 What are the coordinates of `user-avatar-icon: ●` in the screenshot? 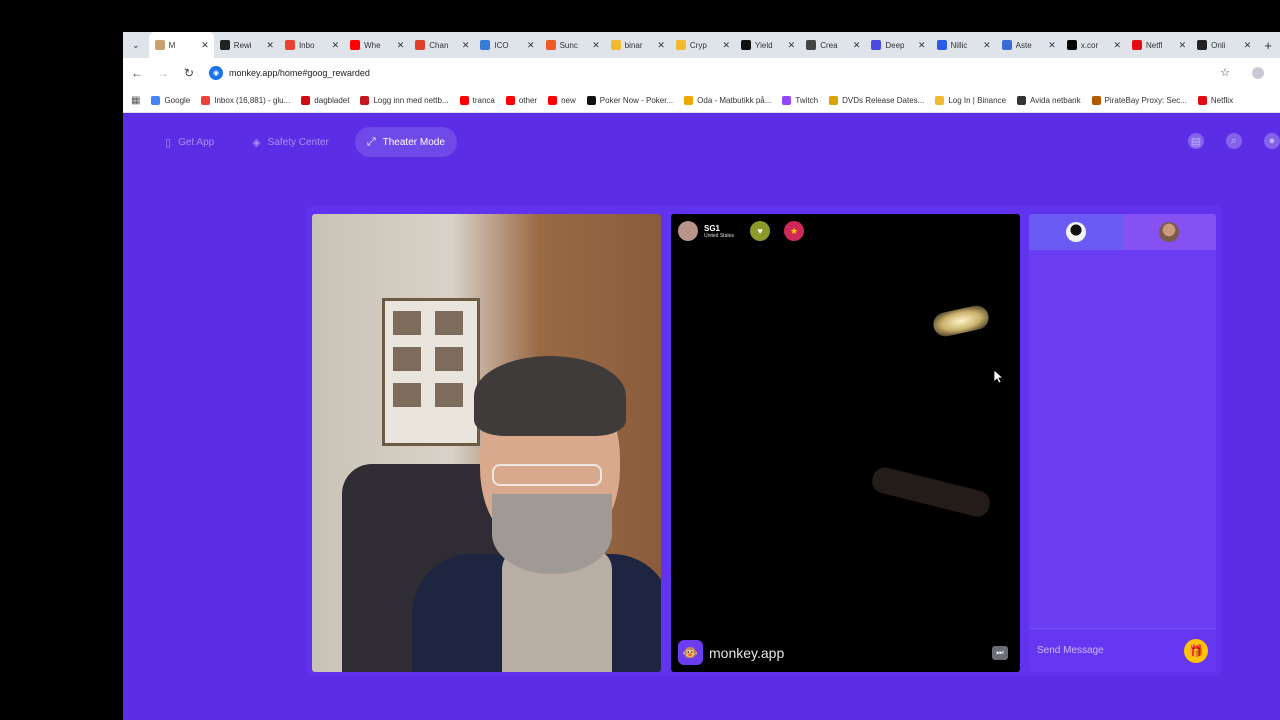 It's located at (1272, 141).